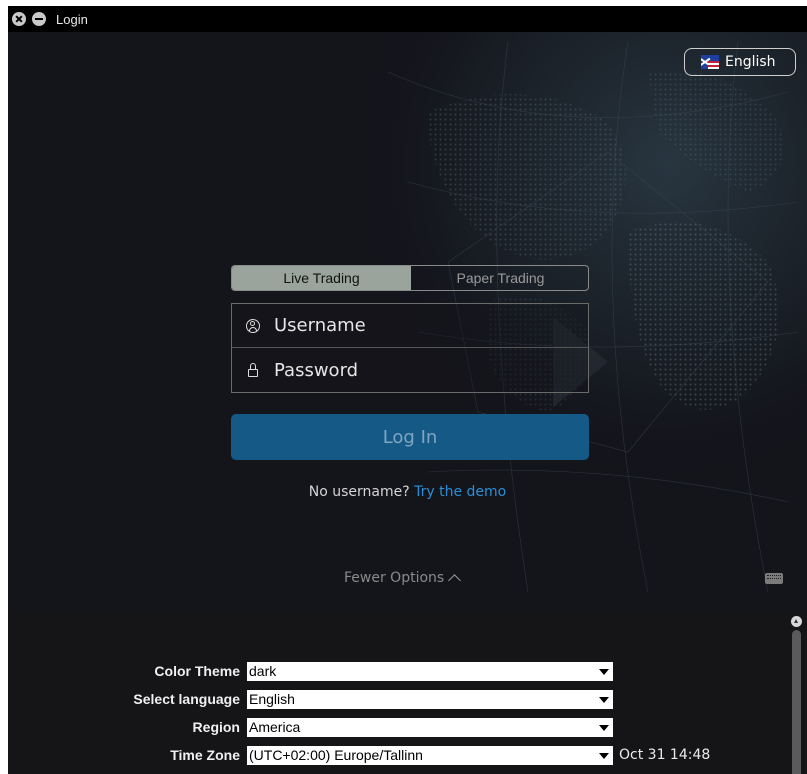 This screenshot has height=774, width=807. Describe the element at coordinates (430, 755) in the screenshot. I see `time-zone-select: (UTC+02:00) Europe/Tallinn` at that location.